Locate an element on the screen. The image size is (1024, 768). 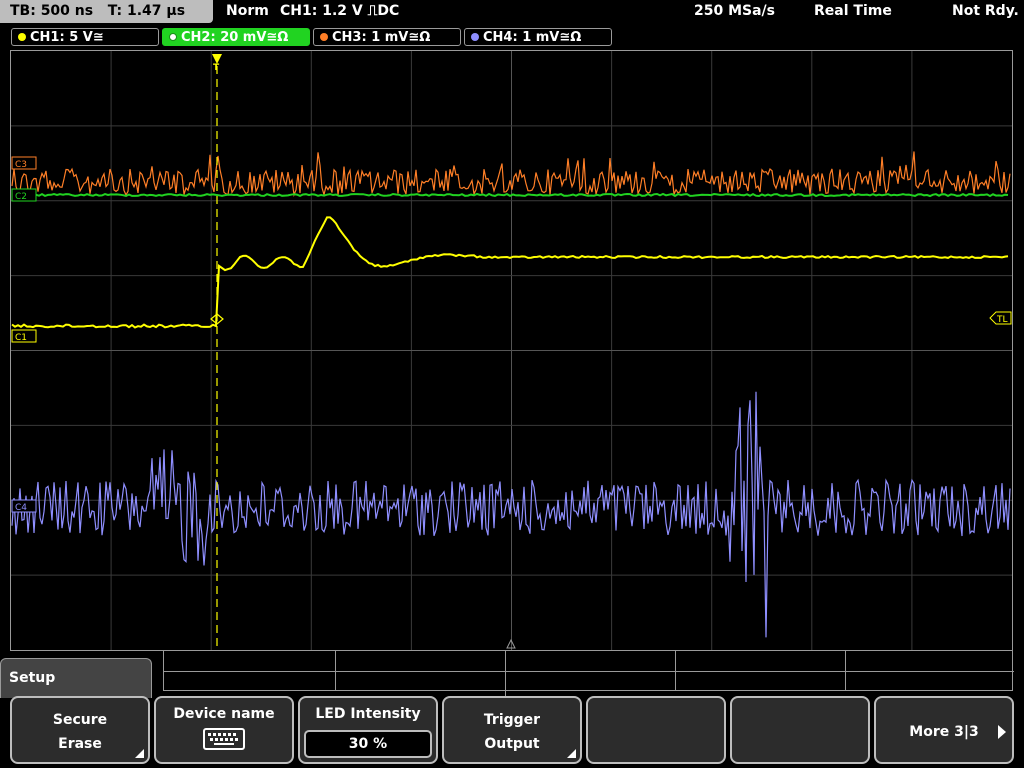
softkey-more: More 3|3 is located at coordinates (944, 730).